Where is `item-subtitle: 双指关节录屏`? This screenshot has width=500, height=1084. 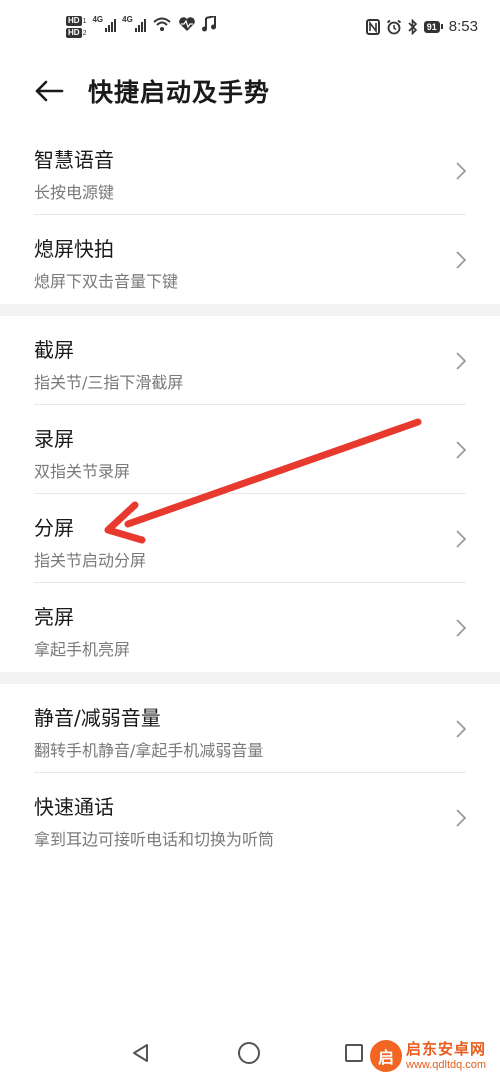 item-subtitle: 双指关节录屏 is located at coordinates (82, 471).